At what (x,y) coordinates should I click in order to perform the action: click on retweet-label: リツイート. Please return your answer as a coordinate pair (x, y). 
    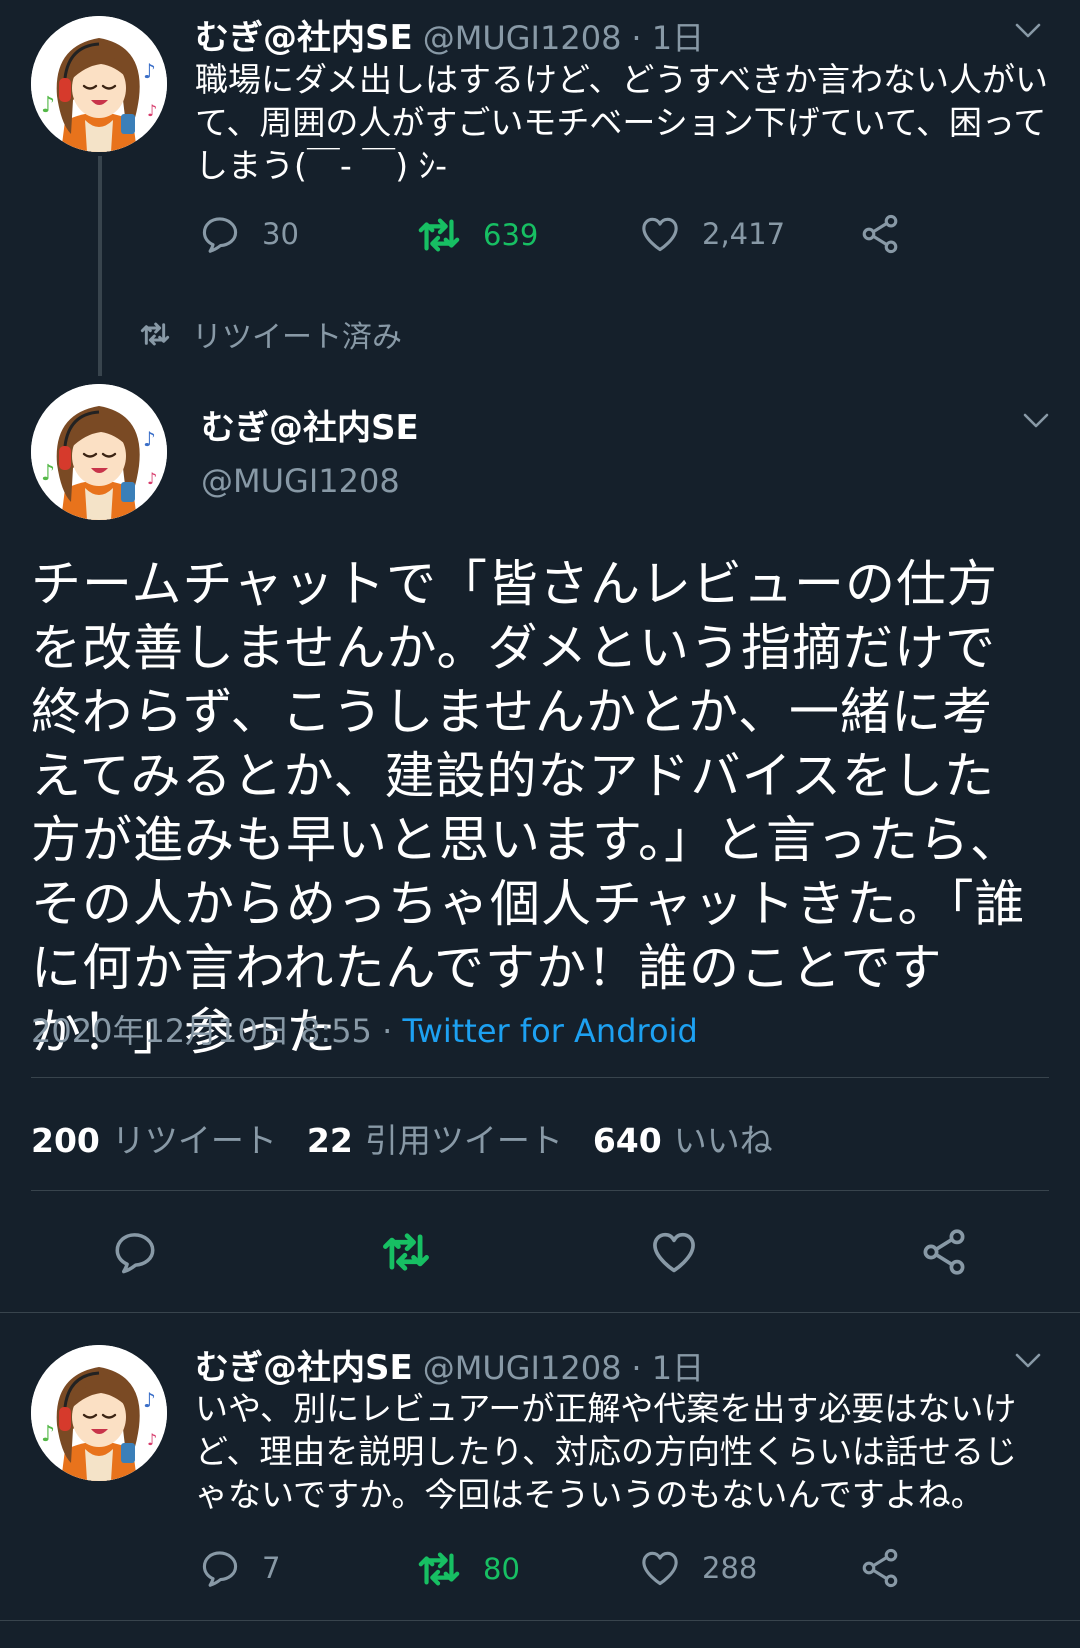
    Looking at the image, I should click on (194, 1140).